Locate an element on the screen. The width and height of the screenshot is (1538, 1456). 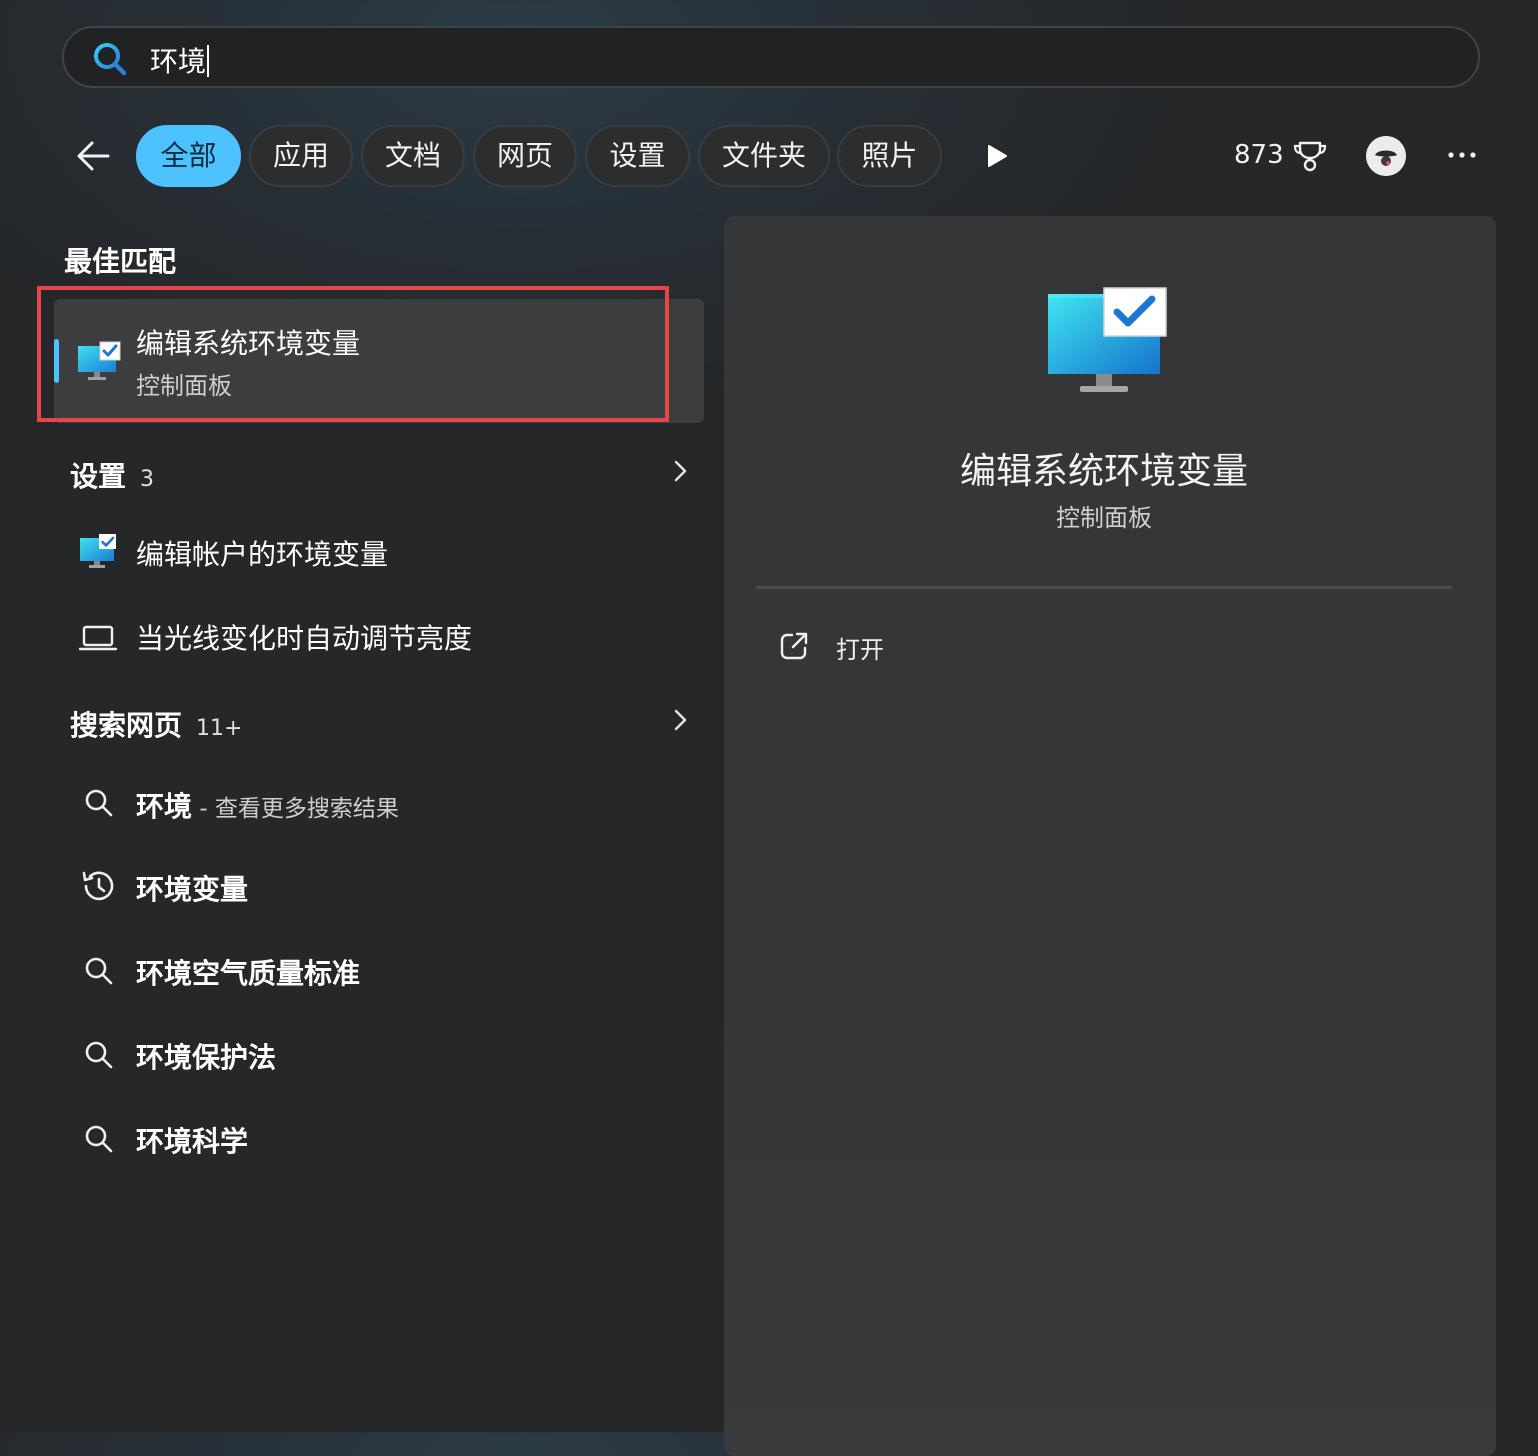
filter-apps: 应用 is located at coordinates (301, 156).